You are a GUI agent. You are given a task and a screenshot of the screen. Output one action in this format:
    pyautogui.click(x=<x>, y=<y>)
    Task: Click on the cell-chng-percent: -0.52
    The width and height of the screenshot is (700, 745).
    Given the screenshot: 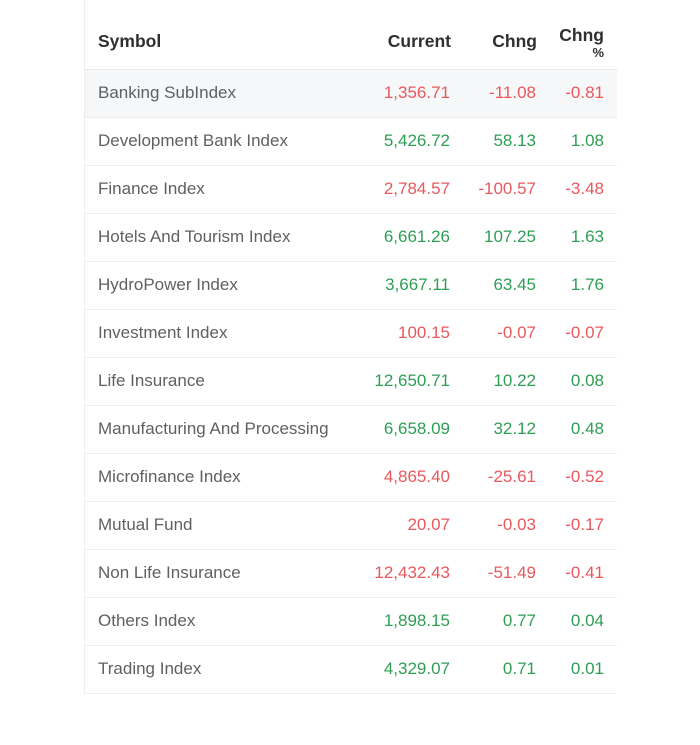 What is the action you would take?
    pyautogui.click(x=577, y=477)
    